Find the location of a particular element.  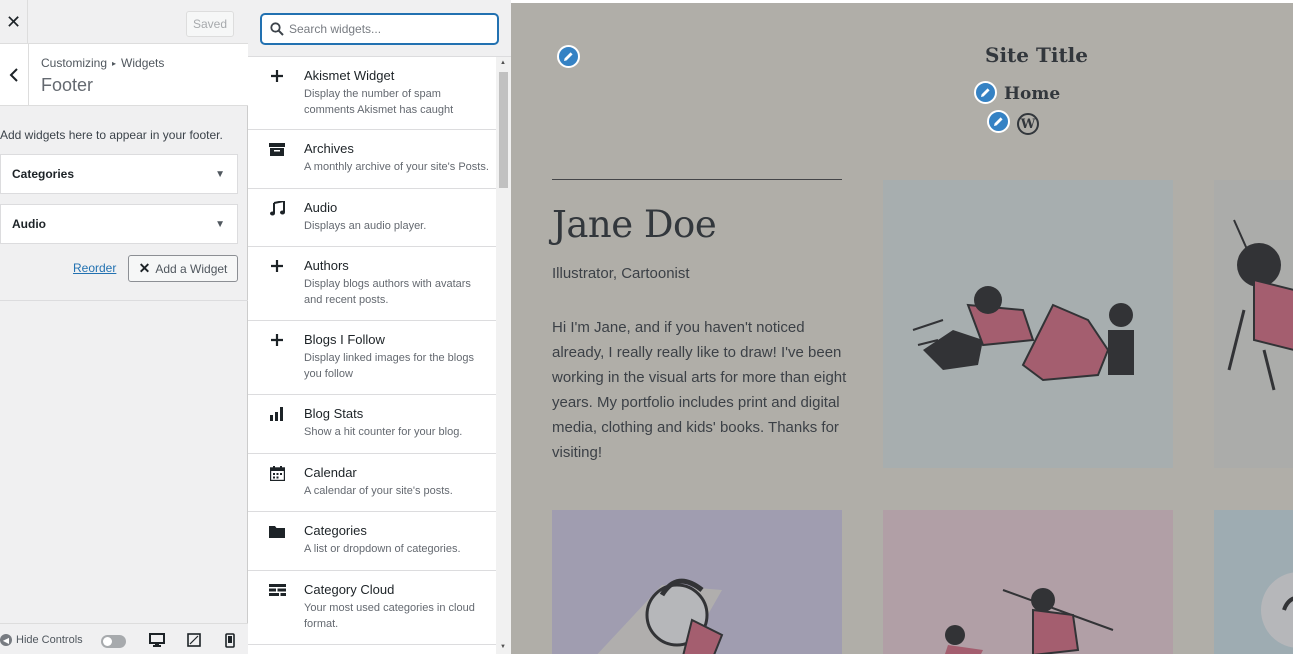

customizer-header: ✕ Saved is located at coordinates (124, 22).